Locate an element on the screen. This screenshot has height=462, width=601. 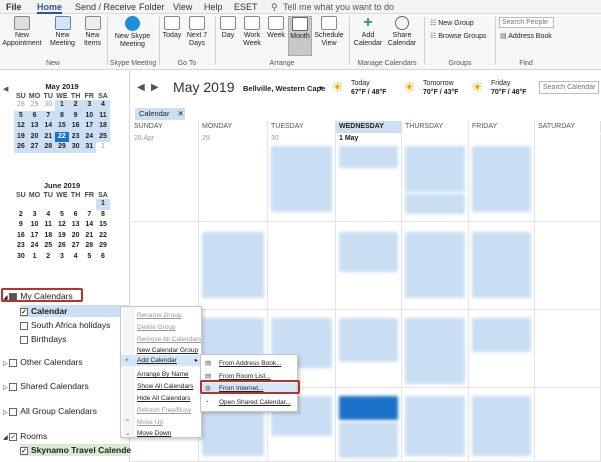
schedule-view-button: Schedule View is located at coordinates (329, 32).